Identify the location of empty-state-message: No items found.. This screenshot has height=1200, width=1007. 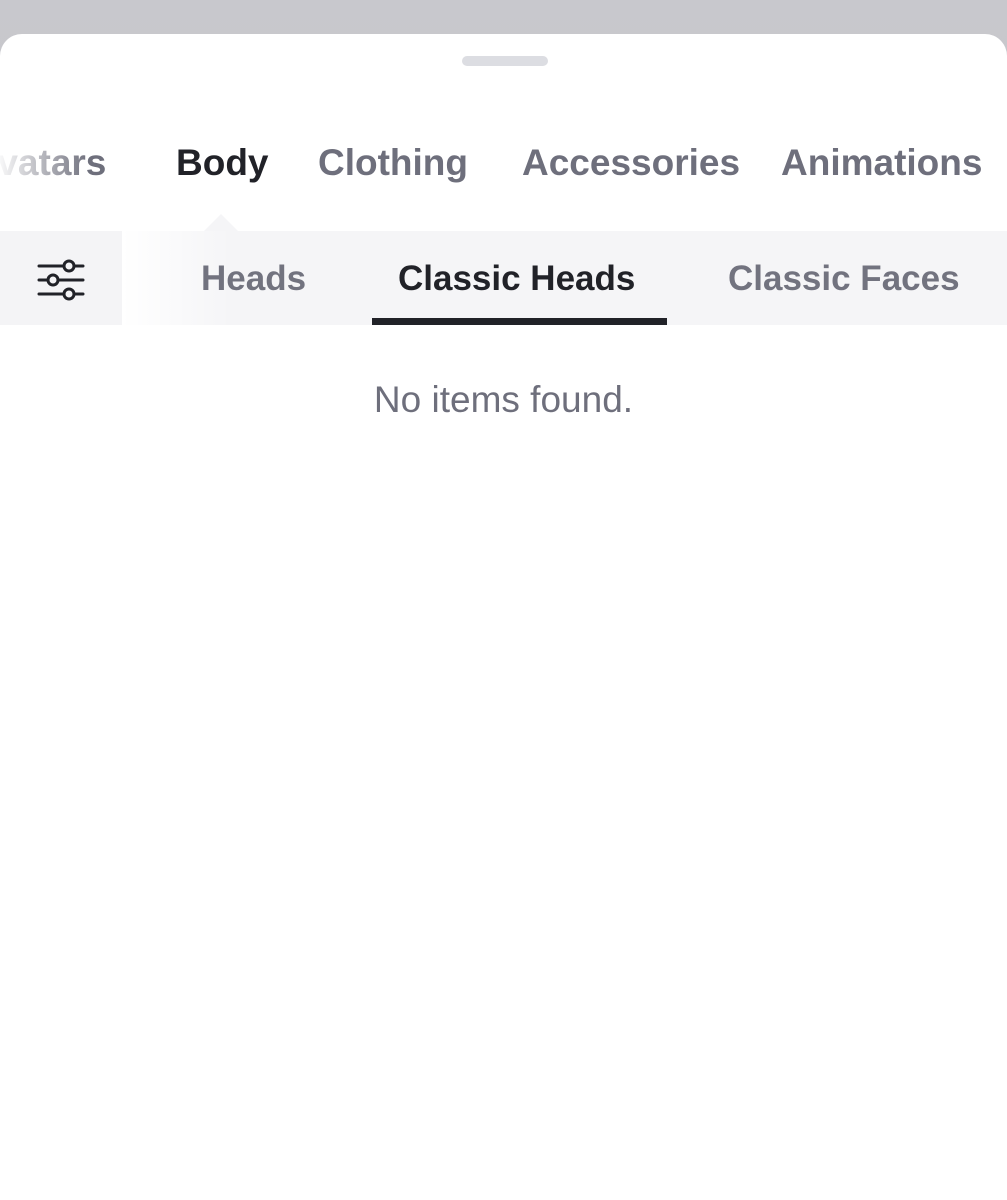
(503, 399).